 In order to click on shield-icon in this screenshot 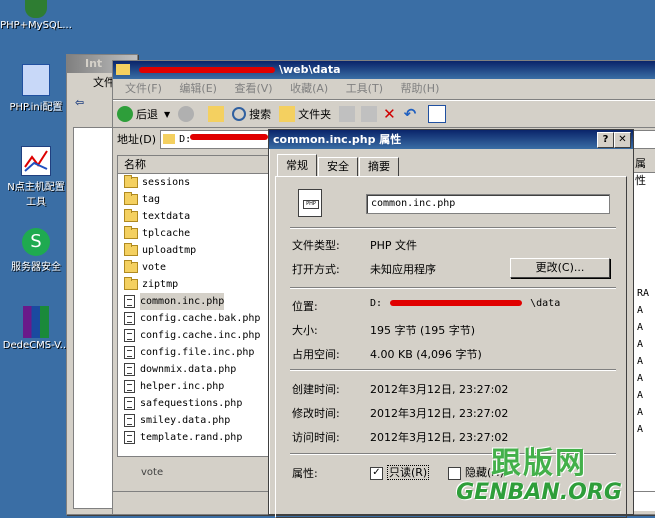, I will do `click(36, 9)`.